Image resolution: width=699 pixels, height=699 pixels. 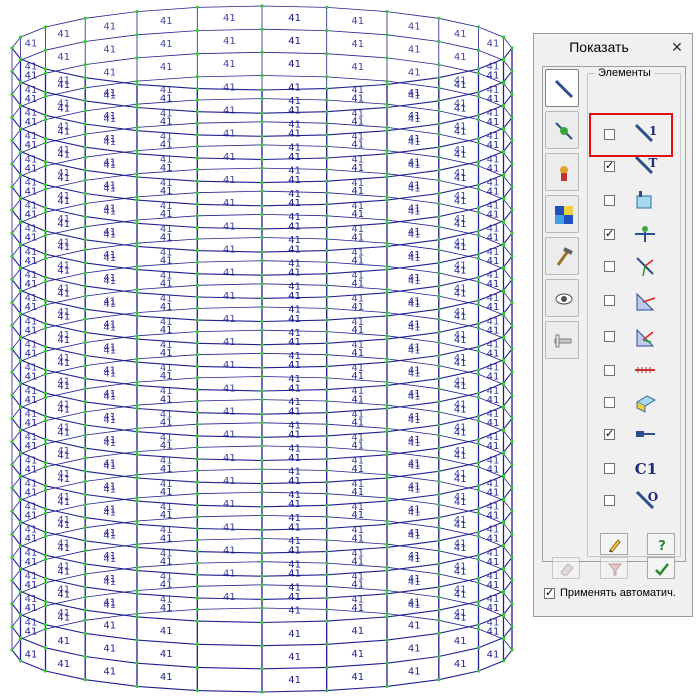 I want to click on plate-axes-icon, so click(x=646, y=336).